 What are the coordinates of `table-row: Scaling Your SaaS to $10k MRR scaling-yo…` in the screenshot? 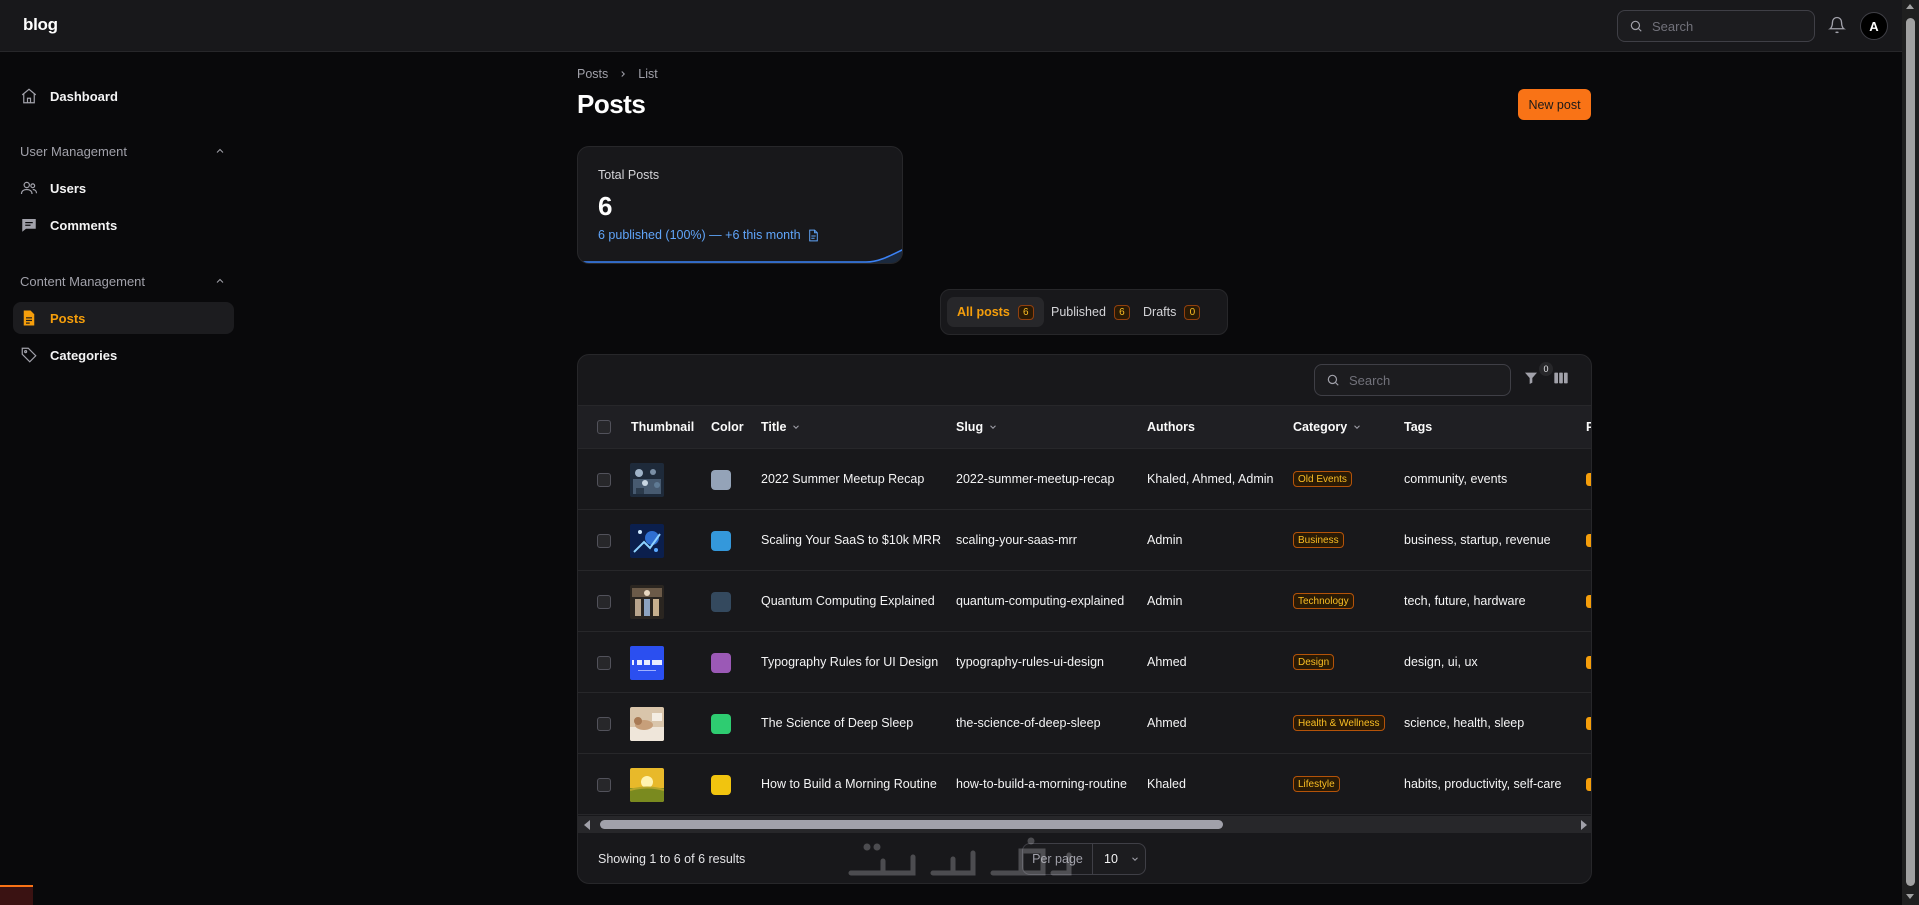 It's located at (1084, 540).